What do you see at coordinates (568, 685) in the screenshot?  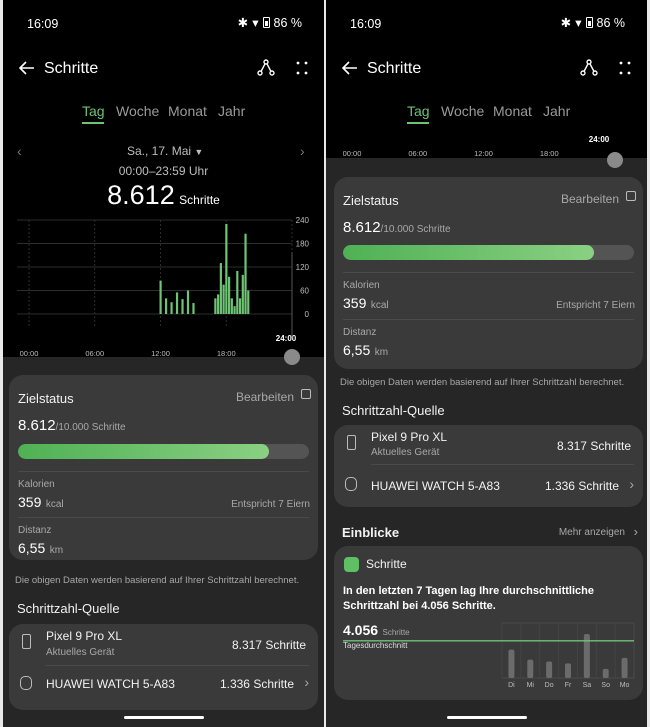 I see `week-day-label: Fr` at bounding box center [568, 685].